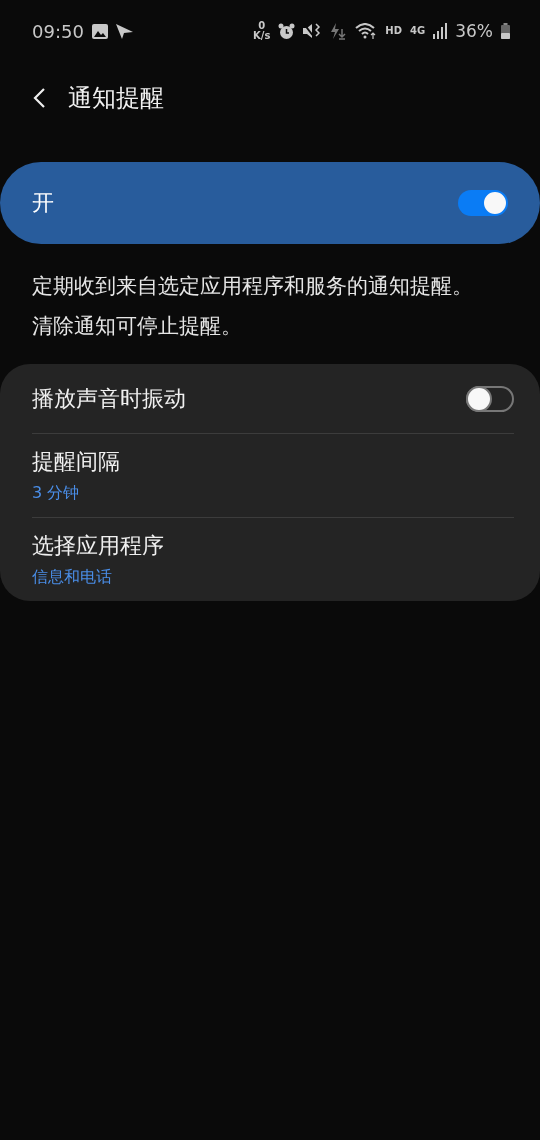  I want to click on network-label: 4G, so click(418, 31).